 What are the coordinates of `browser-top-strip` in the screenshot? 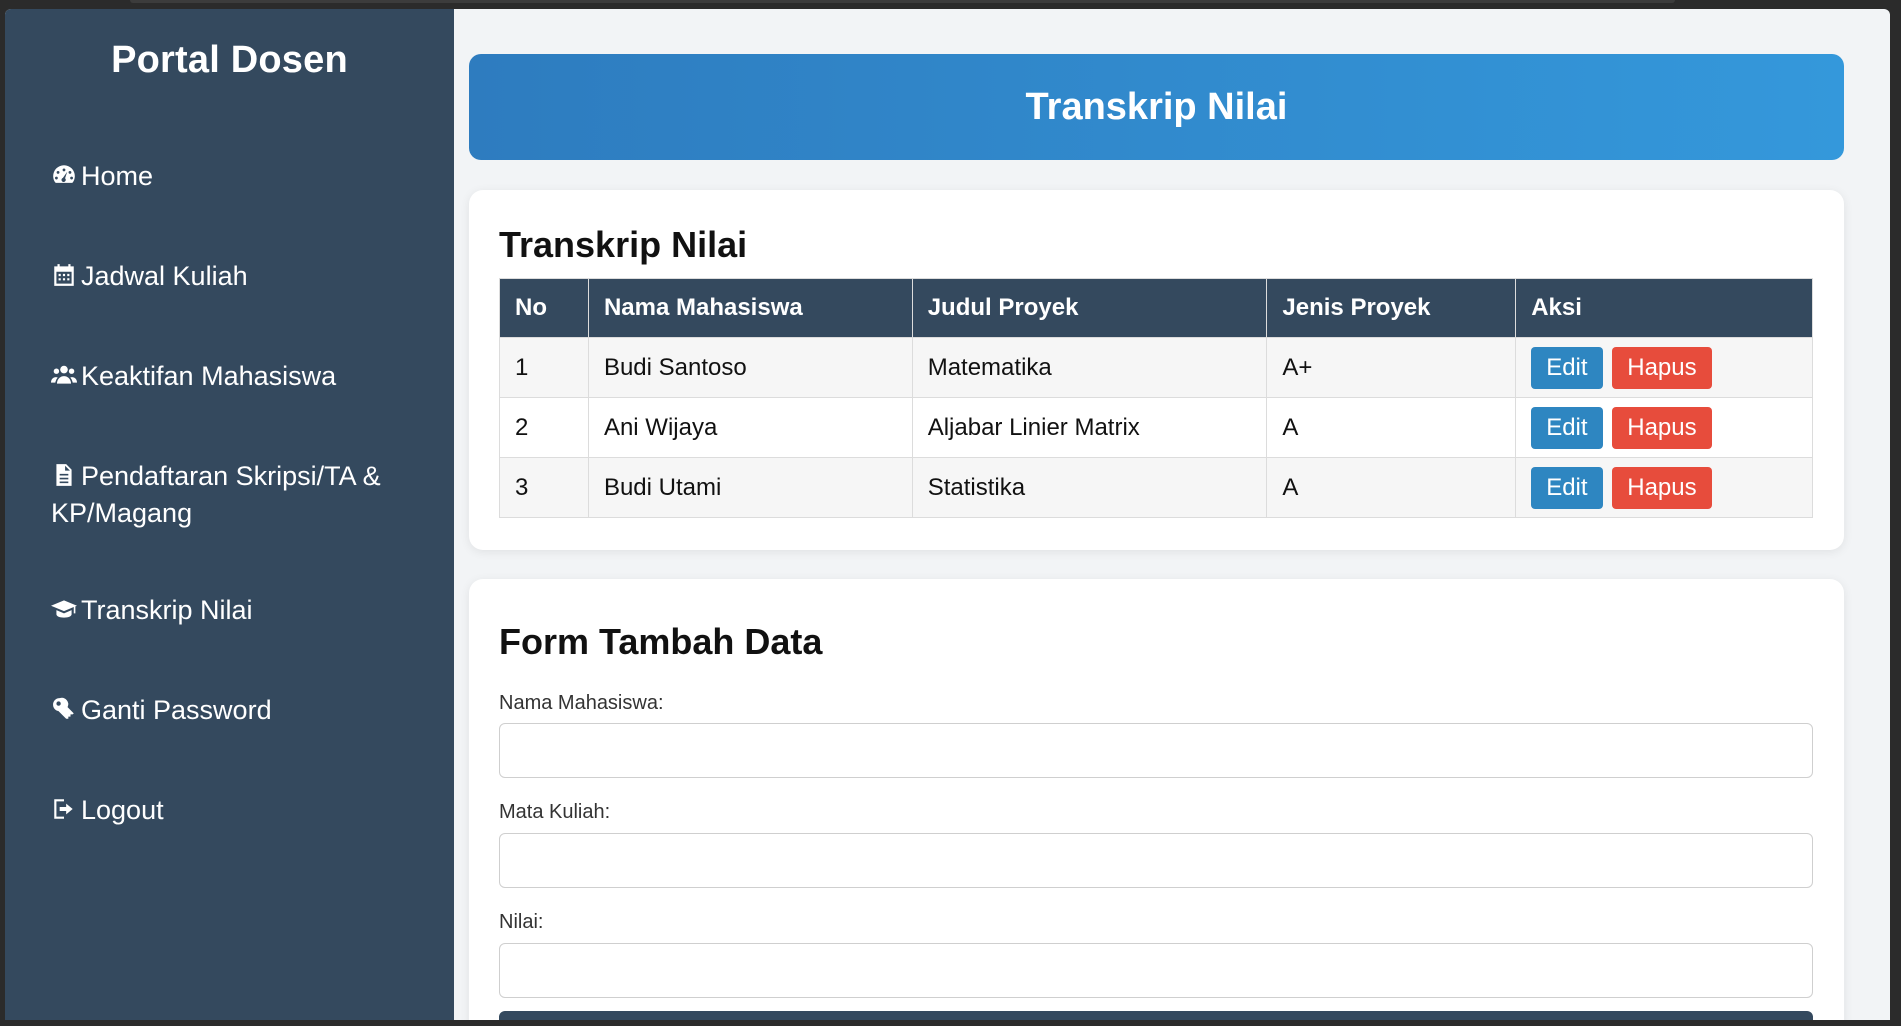 It's located at (950, 4).